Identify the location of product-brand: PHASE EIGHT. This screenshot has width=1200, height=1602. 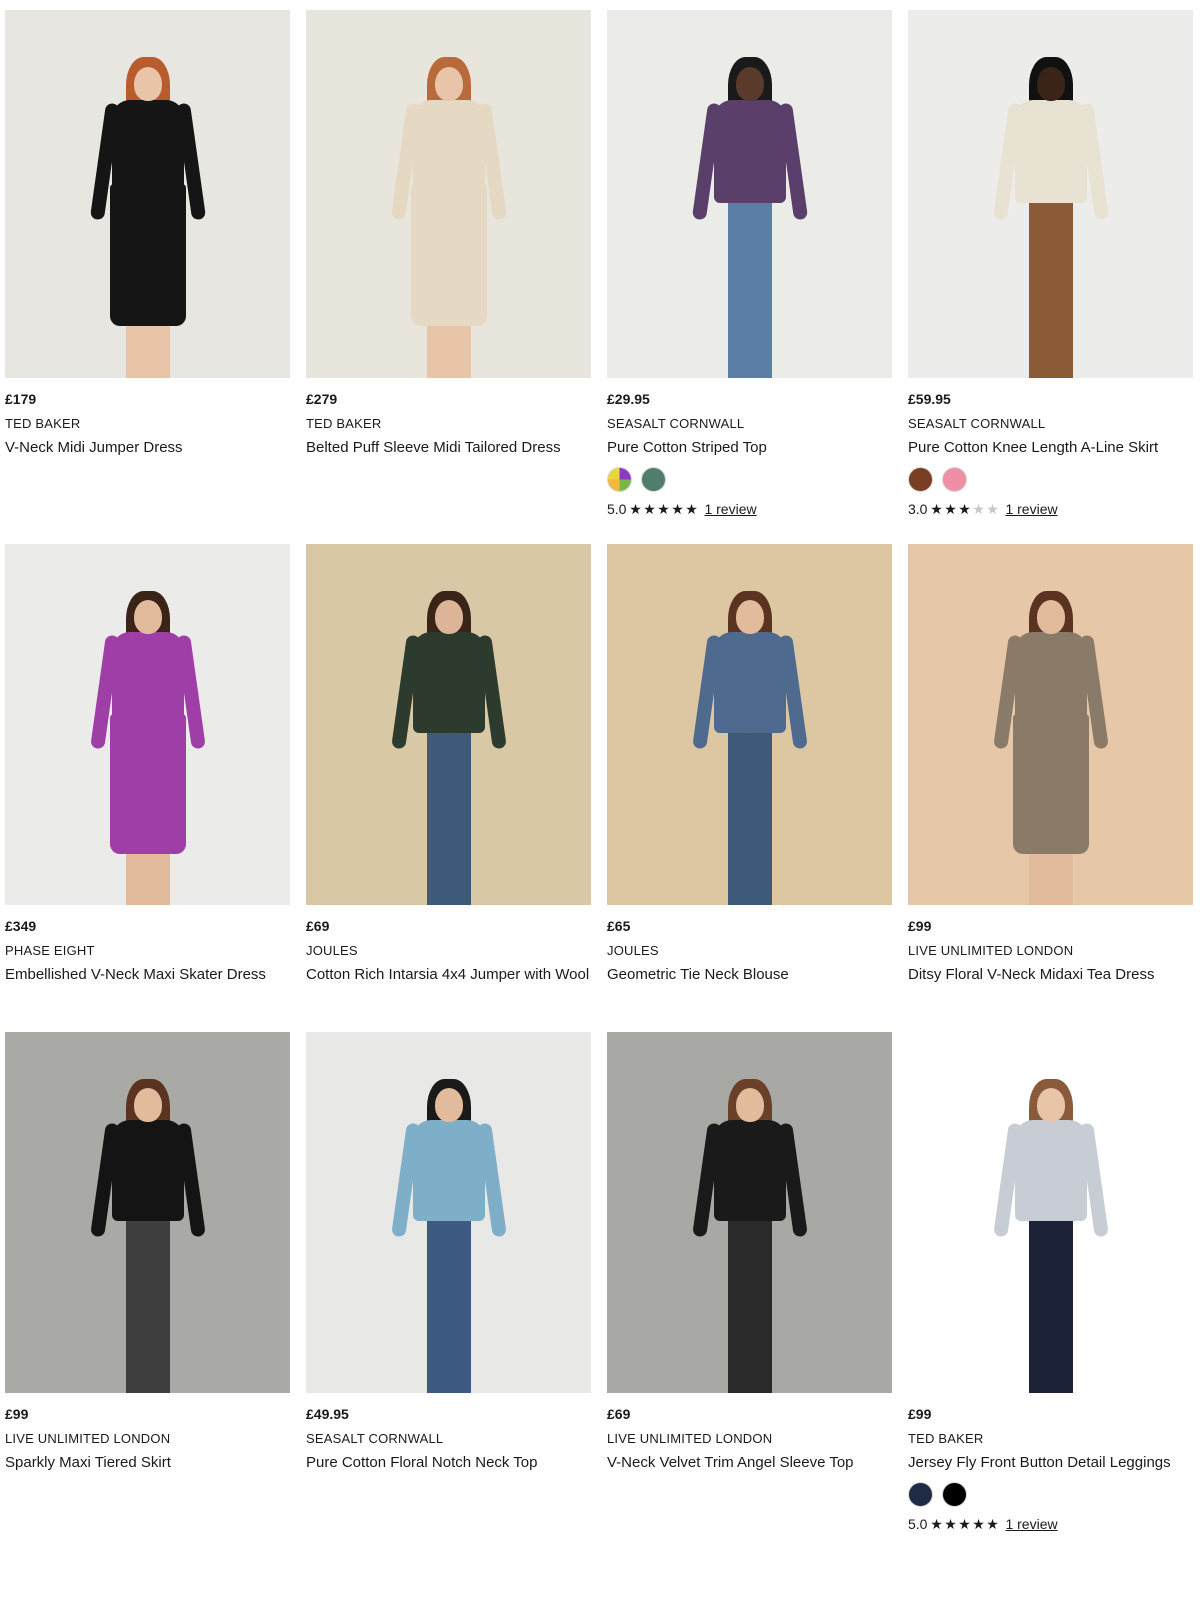
(50, 950).